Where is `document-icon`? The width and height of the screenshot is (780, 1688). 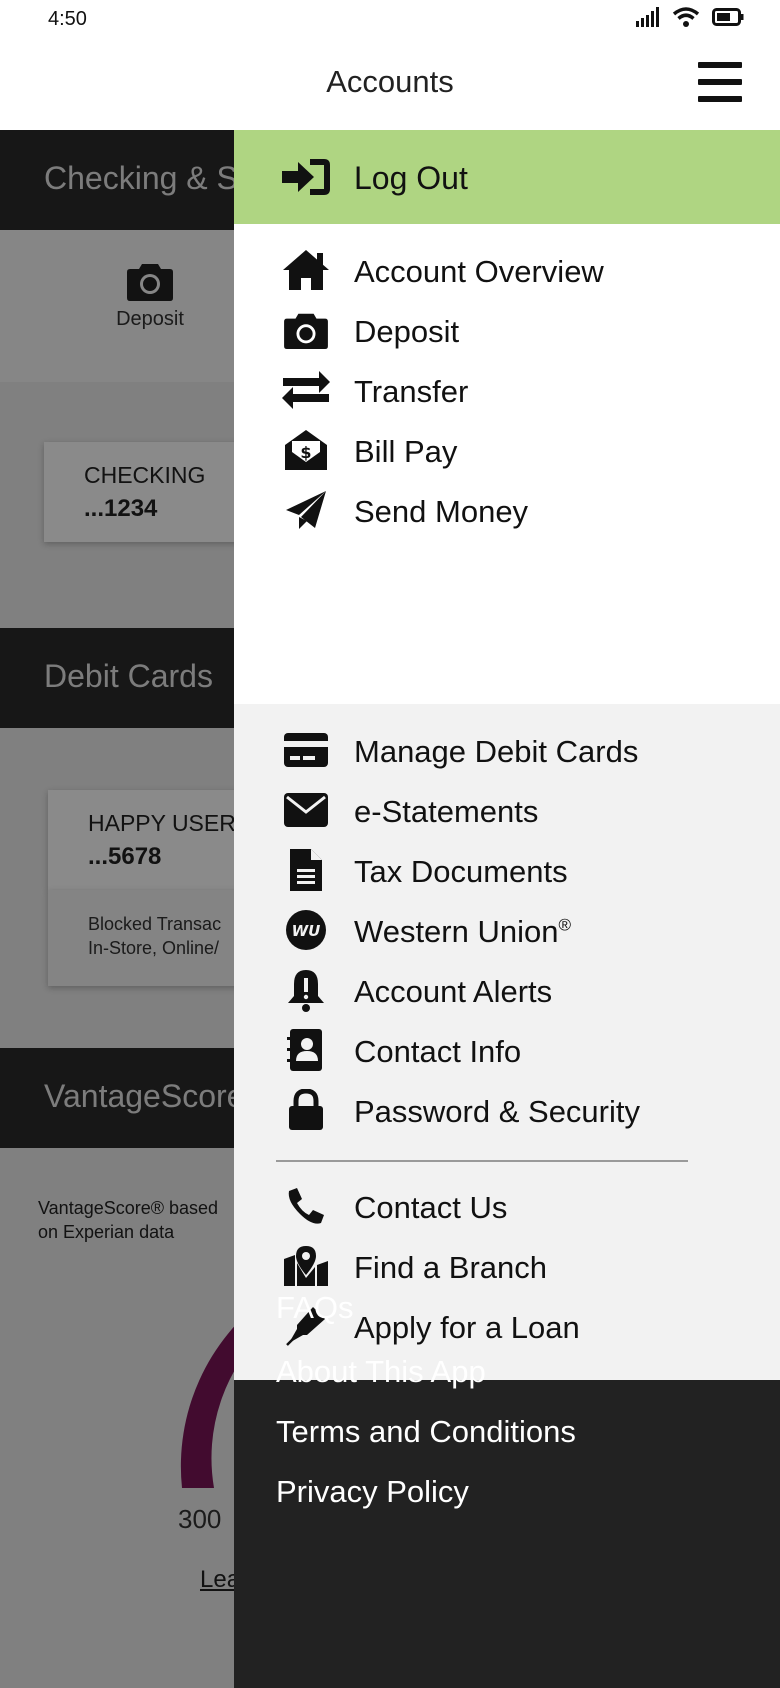
document-icon is located at coordinates (306, 870).